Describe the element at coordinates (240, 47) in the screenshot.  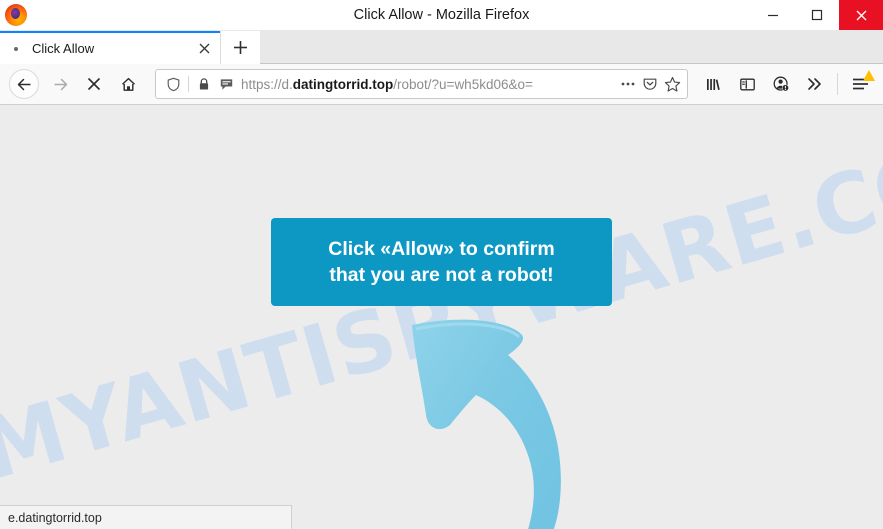
I see `new-tab-button` at that location.